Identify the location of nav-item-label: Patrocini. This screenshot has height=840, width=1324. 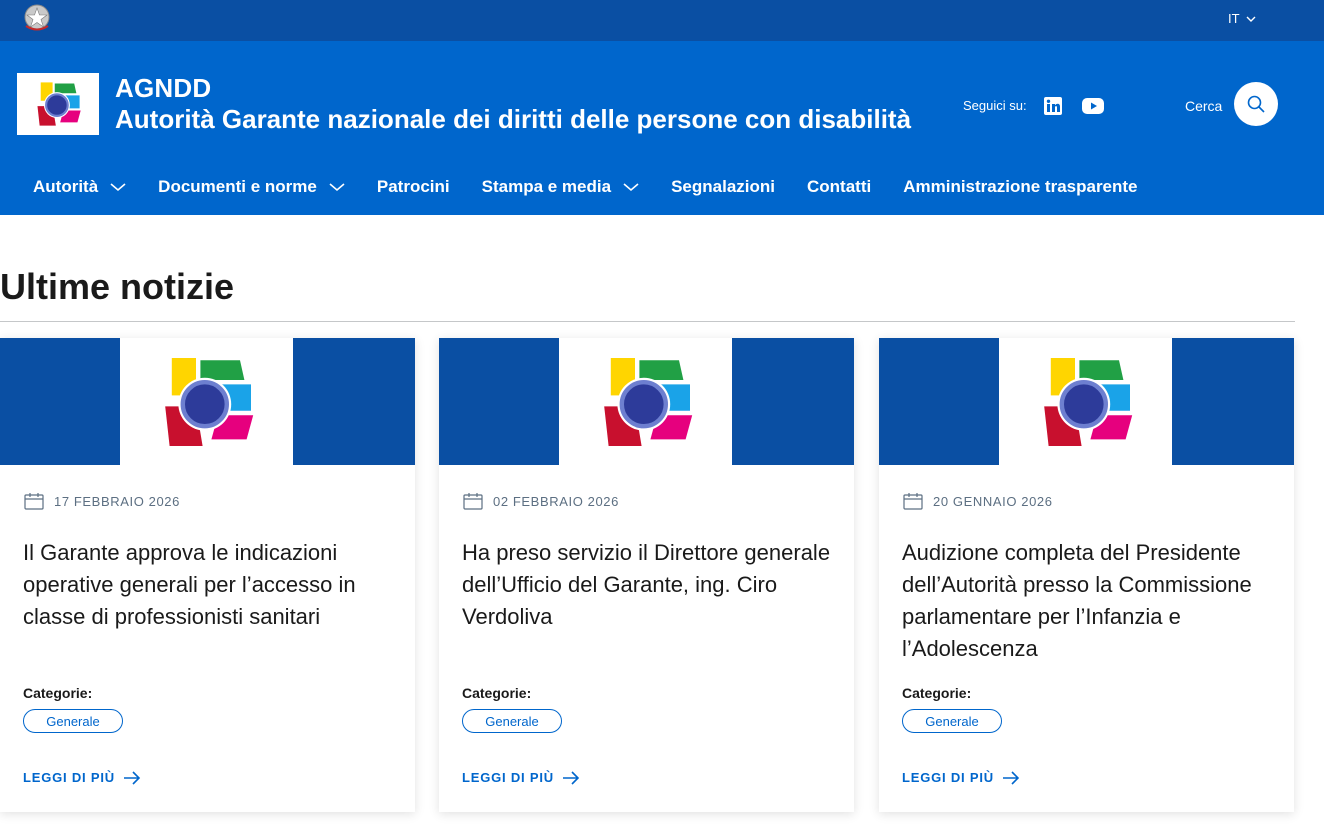
(413, 186).